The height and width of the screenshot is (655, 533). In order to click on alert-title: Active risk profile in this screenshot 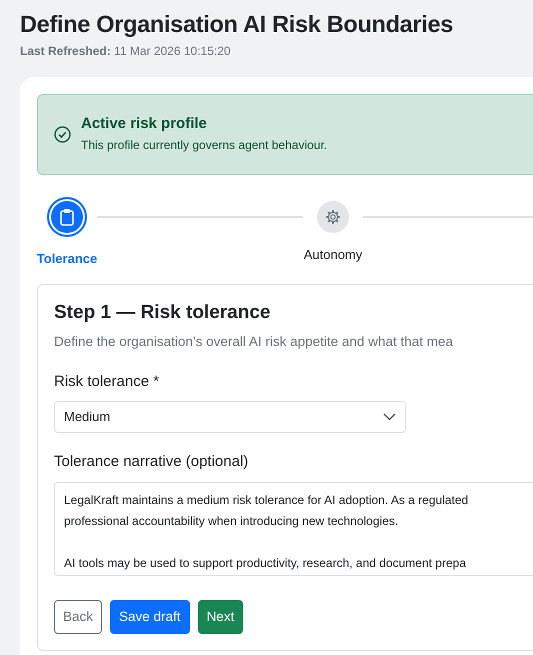, I will do `click(144, 124)`.